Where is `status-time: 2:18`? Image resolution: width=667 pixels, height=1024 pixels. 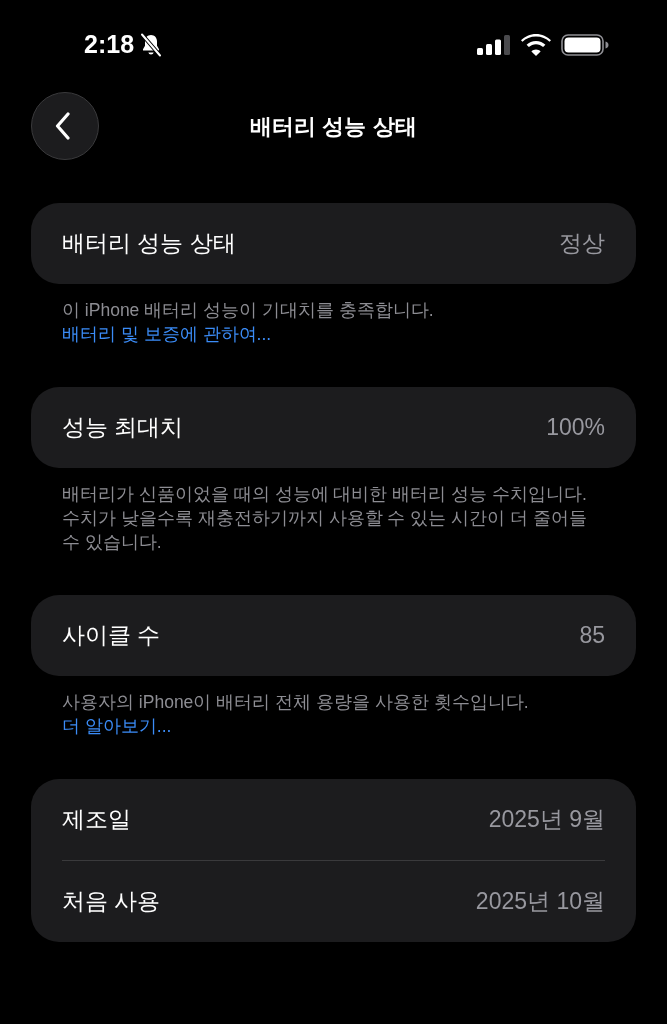
status-time: 2:18 is located at coordinates (109, 45).